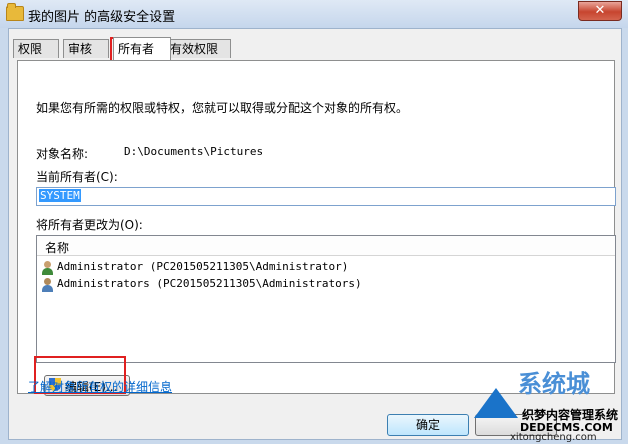 This screenshot has height=444, width=628. What do you see at coordinates (198, 48) in the screenshot?
I see `tab-effective-permissions: 有效权限` at bounding box center [198, 48].